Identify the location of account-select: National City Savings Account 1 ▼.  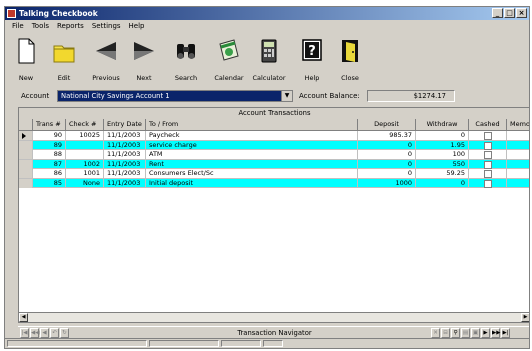
(175, 96).